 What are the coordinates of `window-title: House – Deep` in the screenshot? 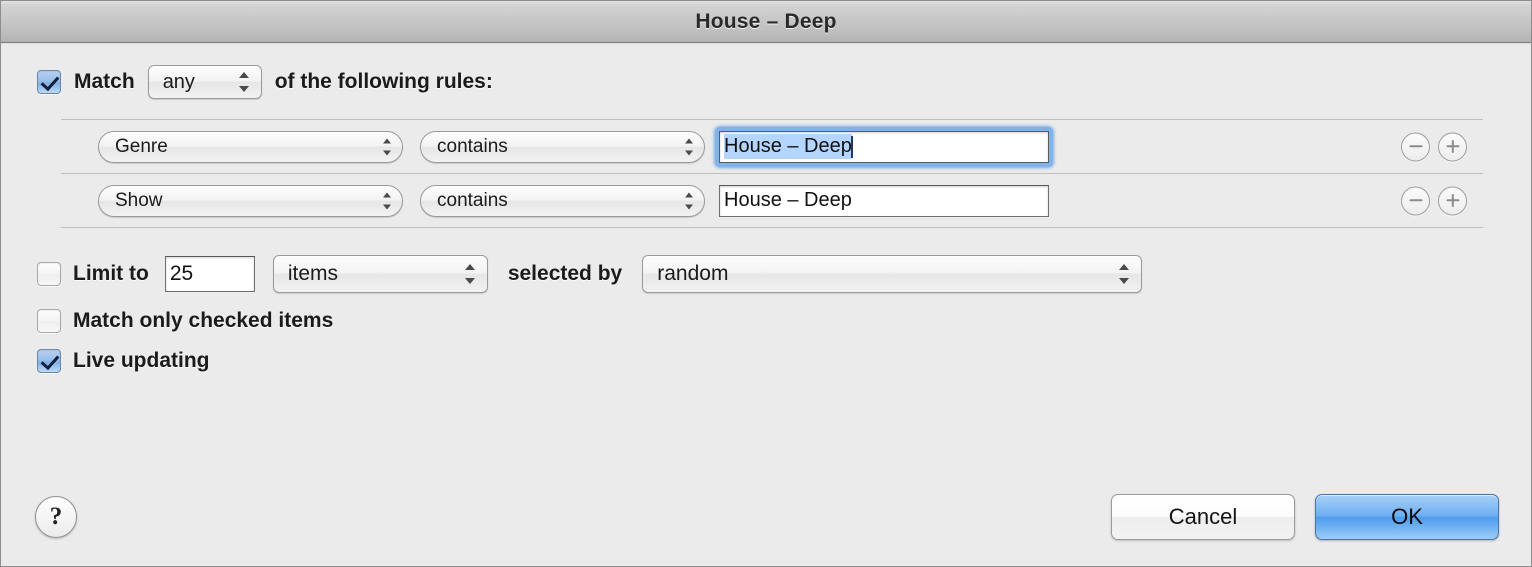 It's located at (766, 21).